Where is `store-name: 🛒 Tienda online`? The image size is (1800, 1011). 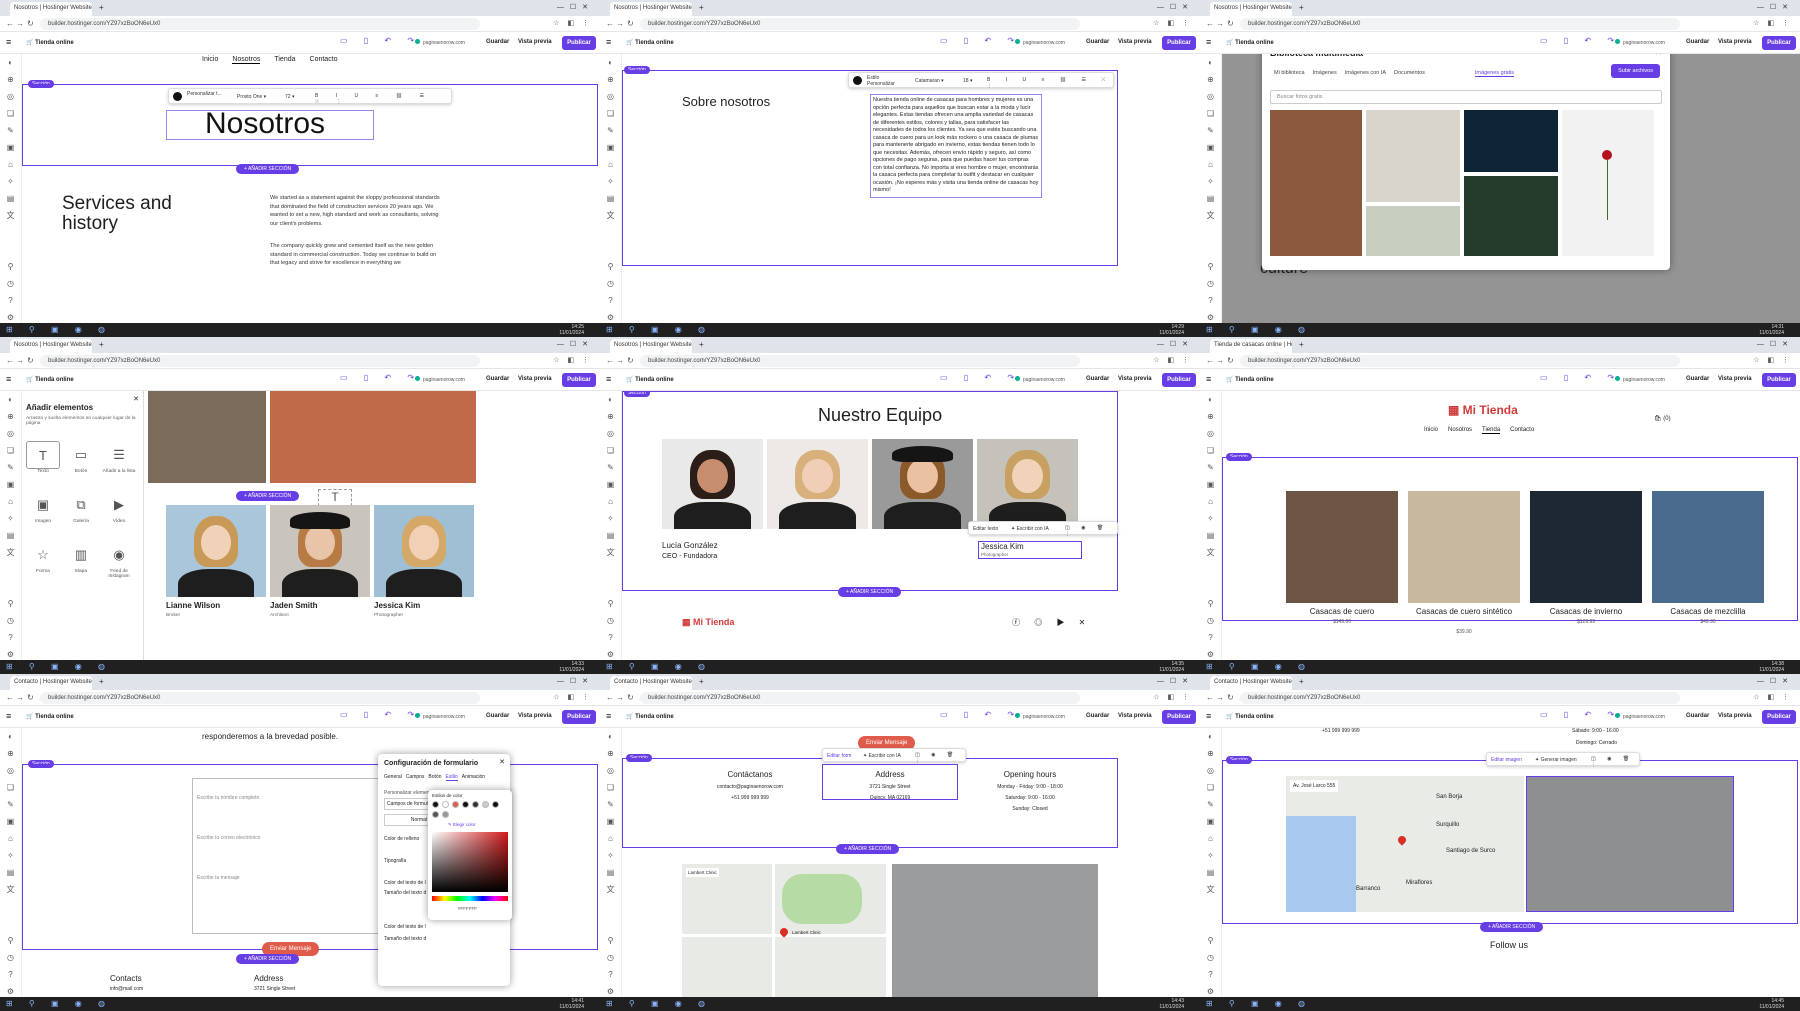 store-name: 🛒 Tienda online is located at coordinates (50, 379).